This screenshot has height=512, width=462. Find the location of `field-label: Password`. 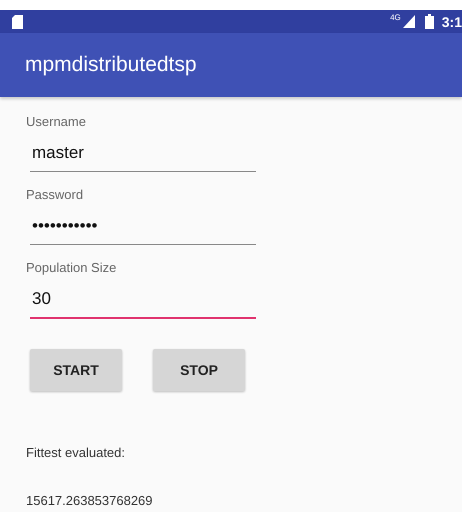

field-label: Password is located at coordinates (55, 195).